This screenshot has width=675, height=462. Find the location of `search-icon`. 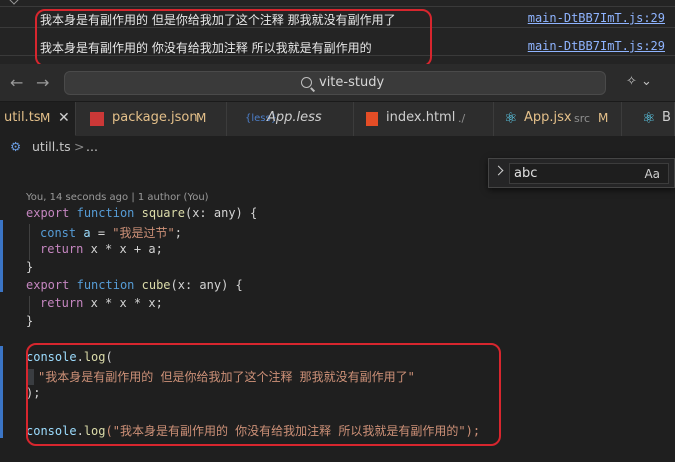

search-icon is located at coordinates (306, 82).